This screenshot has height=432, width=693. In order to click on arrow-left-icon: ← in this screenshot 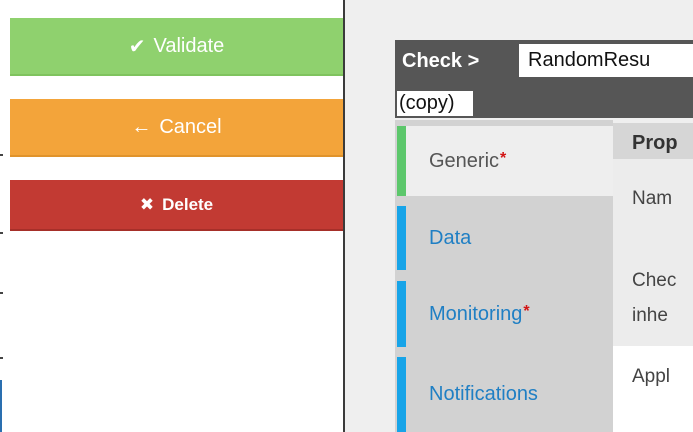, I will do `click(141, 126)`.